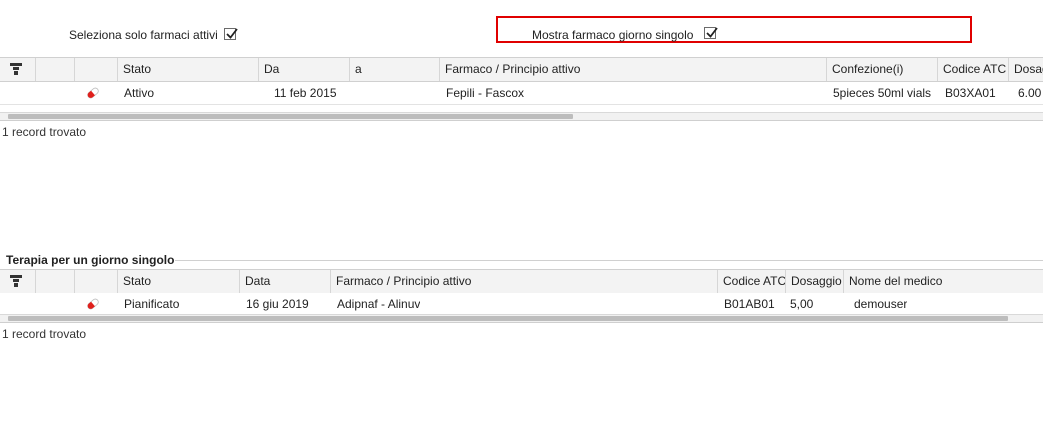 The height and width of the screenshot is (425, 1043). Describe the element at coordinates (970, 93) in the screenshot. I see `row-atc: B03XA01` at that location.